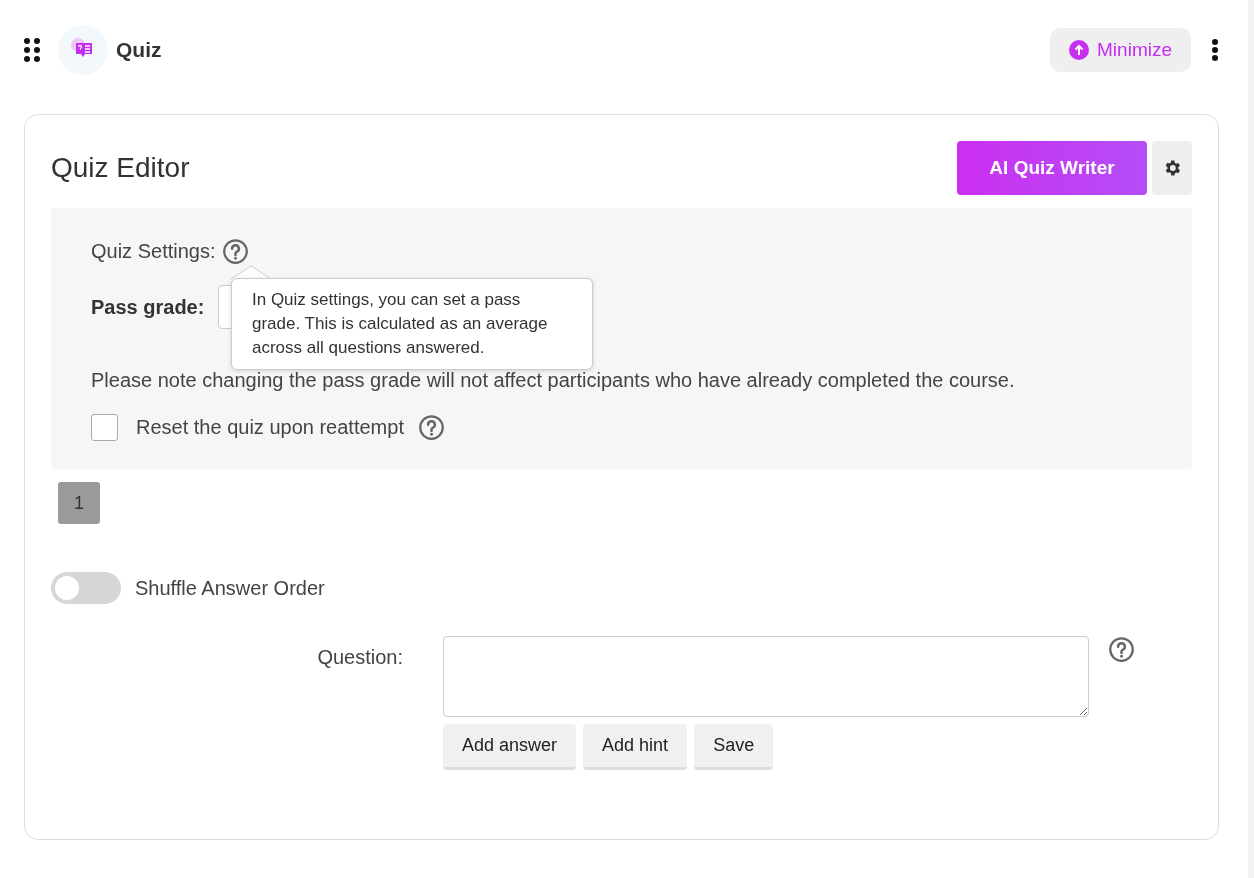 The image size is (1254, 878). Describe the element at coordinates (1215, 50) in the screenshot. I see `more-options-icon` at that location.